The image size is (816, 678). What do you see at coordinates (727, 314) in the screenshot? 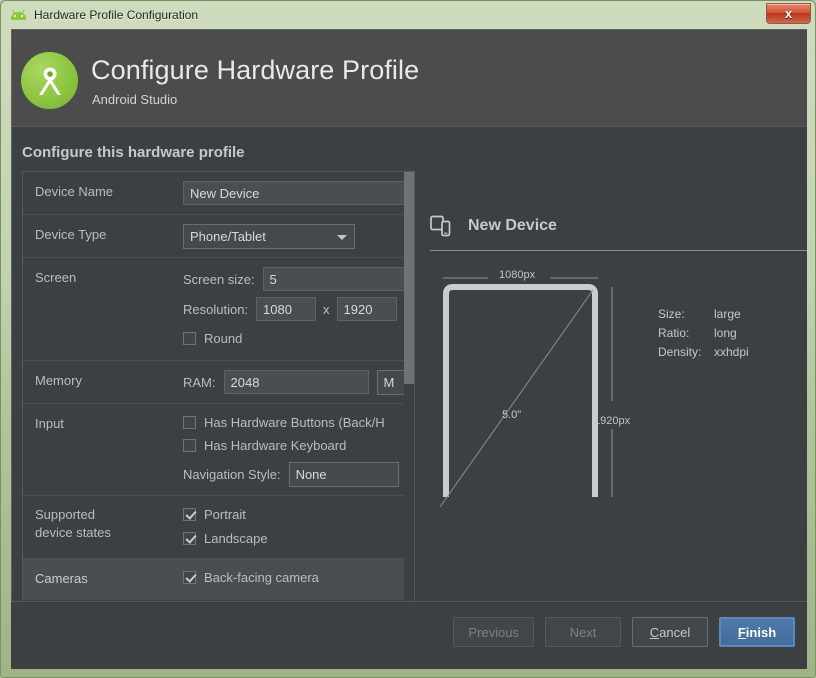
I see `spec-value-size: large` at bounding box center [727, 314].